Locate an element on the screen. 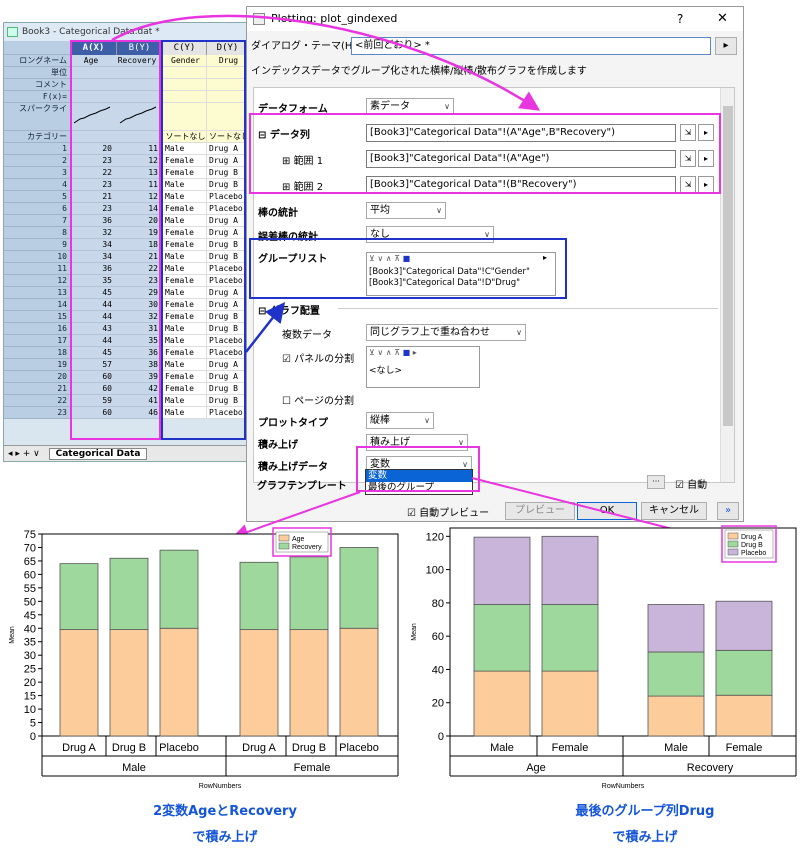 The height and width of the screenshot is (852, 800). y-tick-label: 45 is located at coordinates (30, 616).